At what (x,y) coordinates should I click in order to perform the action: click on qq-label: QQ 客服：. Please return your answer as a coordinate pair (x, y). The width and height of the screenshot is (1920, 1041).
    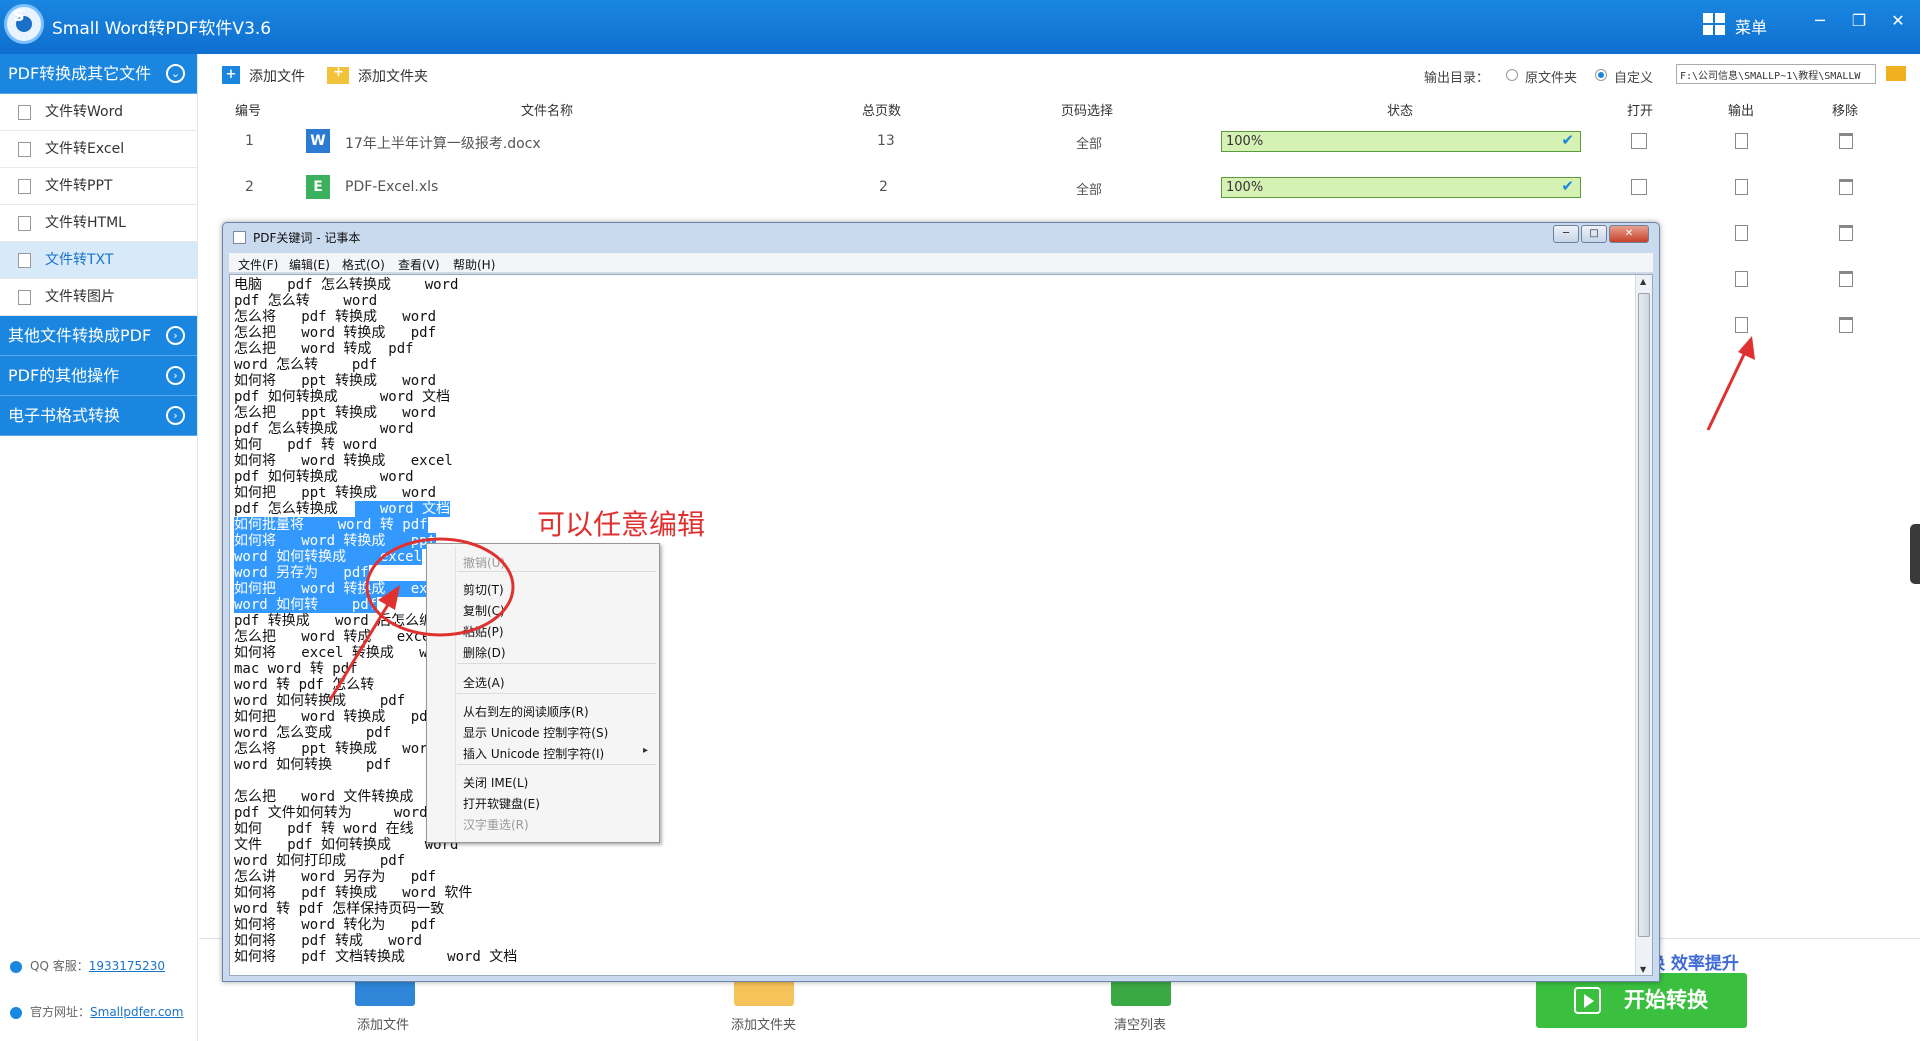
    Looking at the image, I should click on (59, 966).